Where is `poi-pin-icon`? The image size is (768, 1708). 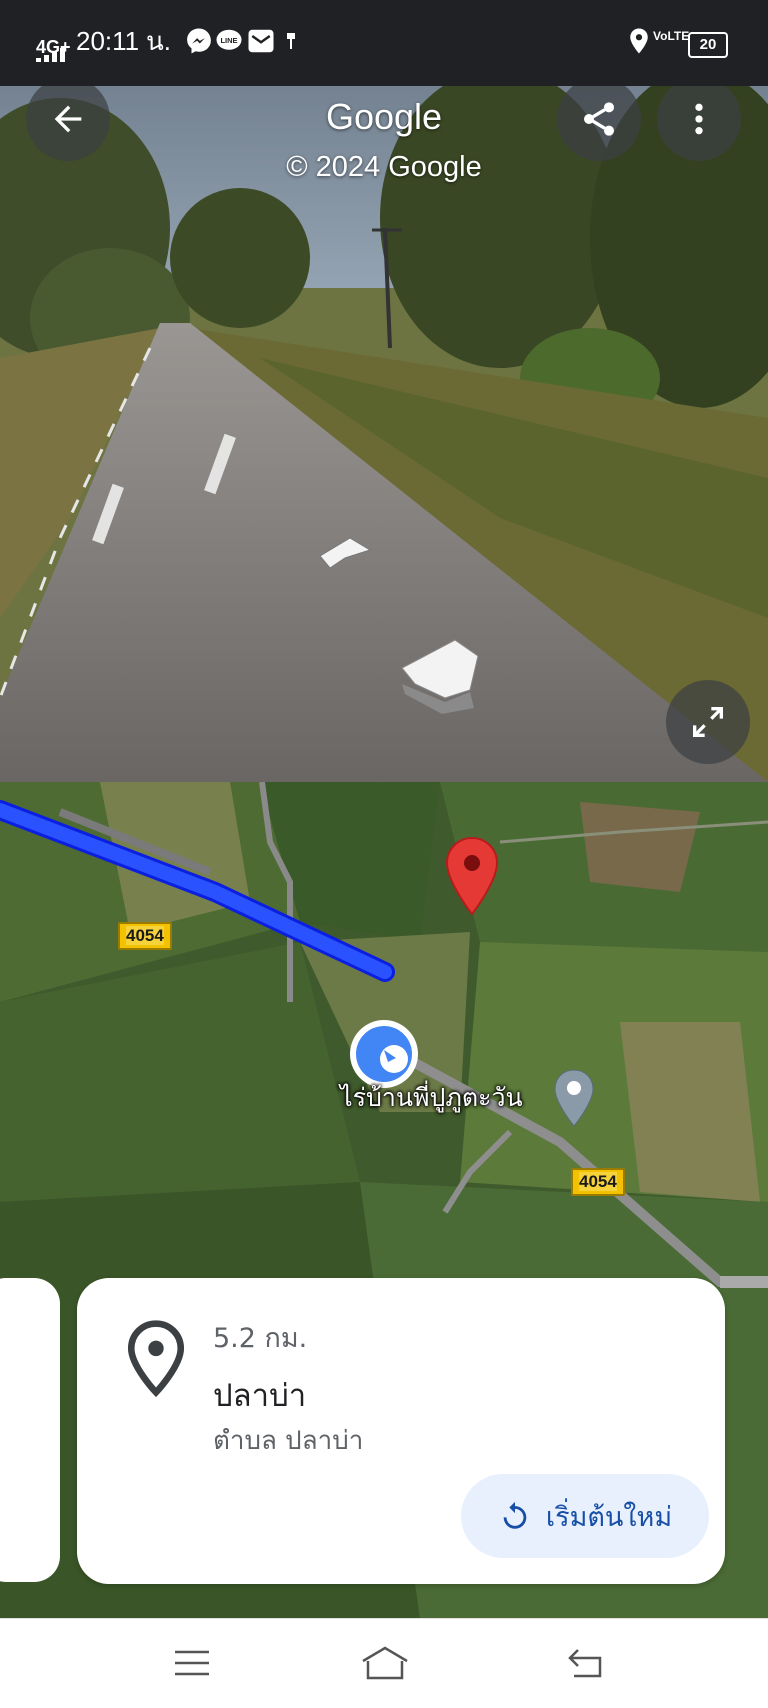 poi-pin-icon is located at coordinates (574, 1098).